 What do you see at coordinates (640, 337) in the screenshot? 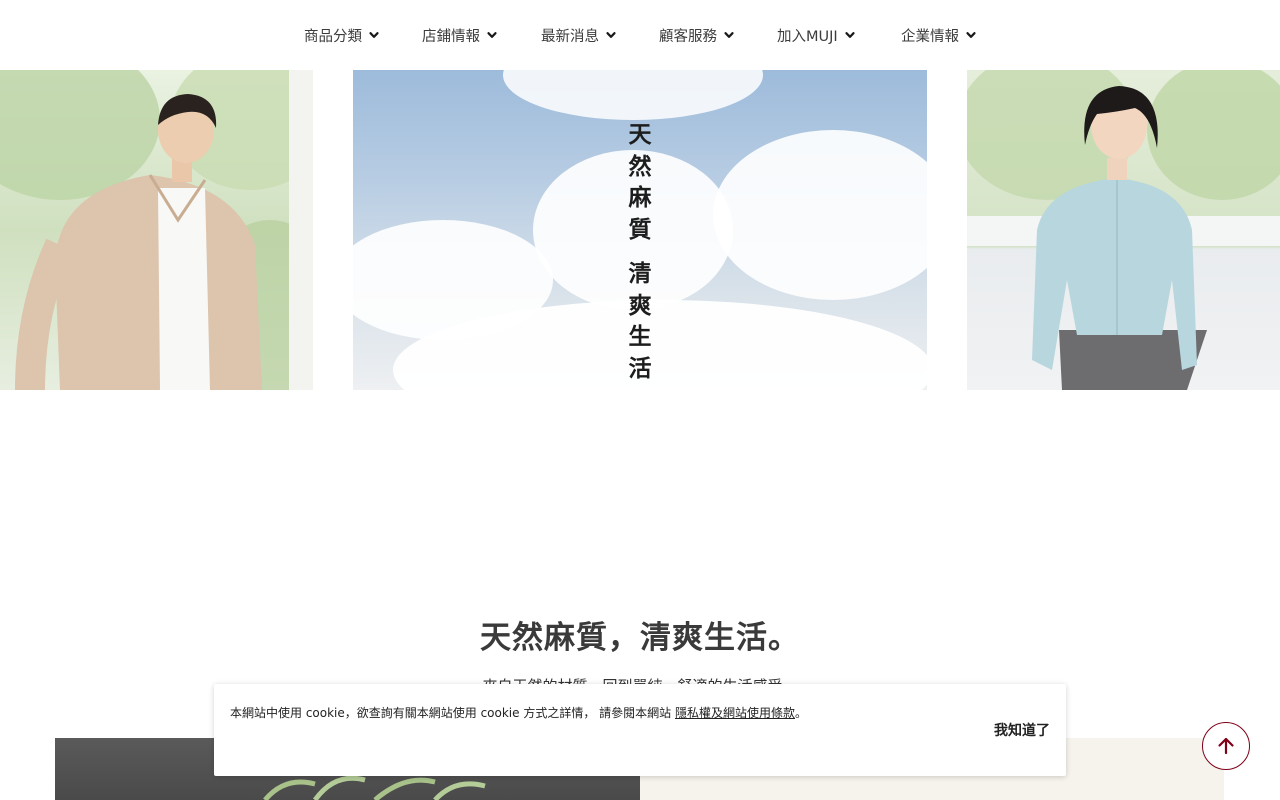
I see `hero-char: 生` at bounding box center [640, 337].